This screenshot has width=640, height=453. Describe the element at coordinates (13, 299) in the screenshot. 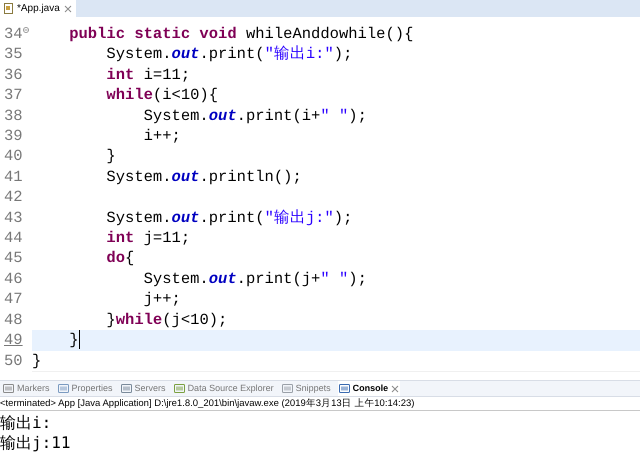

I see `line-number: 47` at that location.